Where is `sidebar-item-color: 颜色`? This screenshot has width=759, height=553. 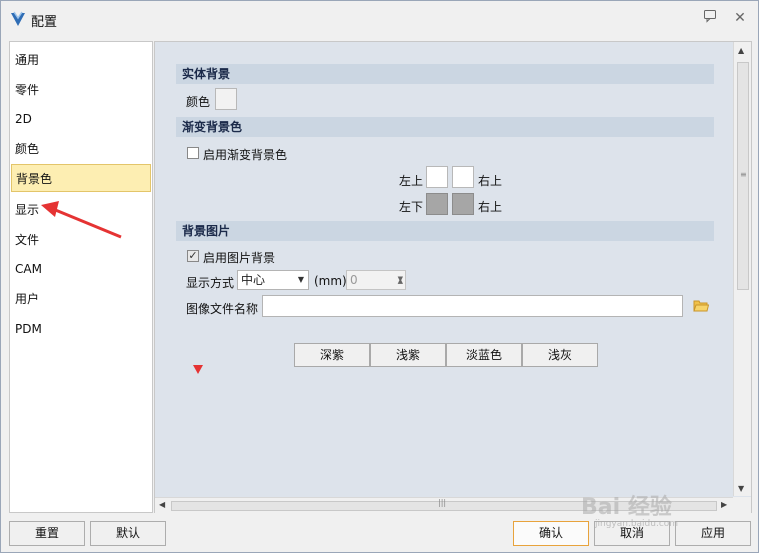
sidebar-item-color: 颜色 is located at coordinates (81, 149).